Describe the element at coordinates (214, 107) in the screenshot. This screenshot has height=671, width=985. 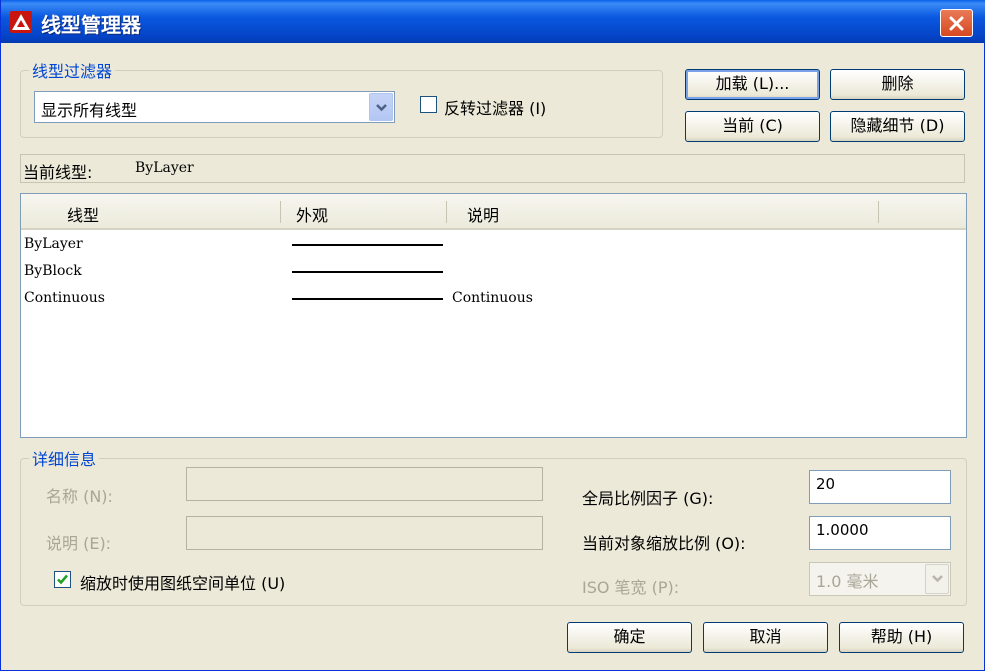
I see `linetype-filter-select: 显示所有线型` at that location.